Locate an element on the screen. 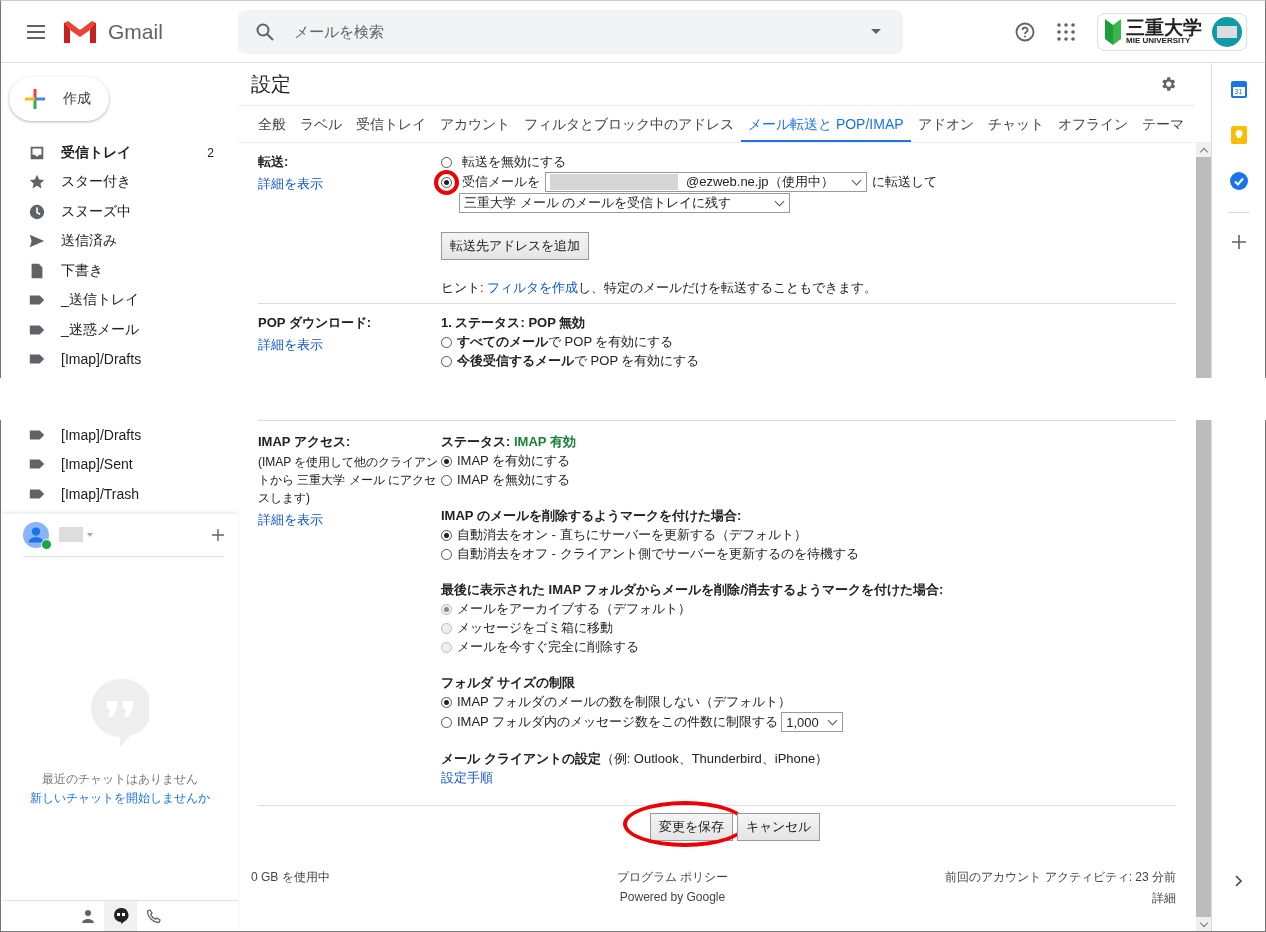 This screenshot has width=1266, height=932. save-button: 変更を保存 is located at coordinates (691, 827).